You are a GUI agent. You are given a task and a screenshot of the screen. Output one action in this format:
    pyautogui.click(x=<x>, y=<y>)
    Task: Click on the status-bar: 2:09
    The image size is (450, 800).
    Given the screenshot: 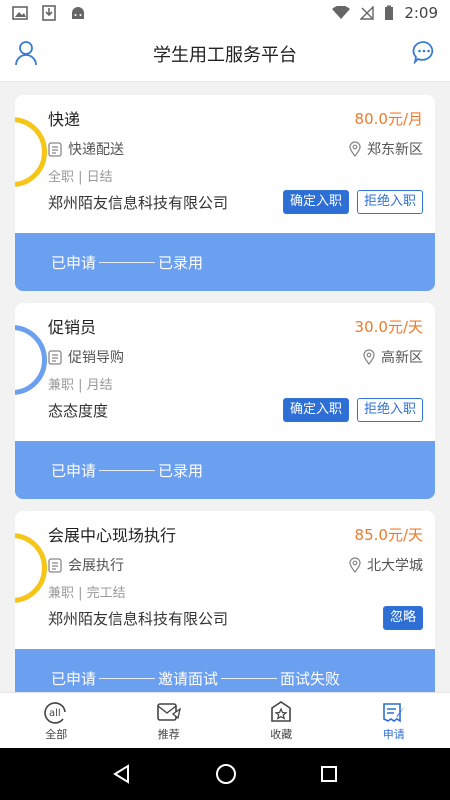 What is the action you would take?
    pyautogui.click(x=225, y=13)
    